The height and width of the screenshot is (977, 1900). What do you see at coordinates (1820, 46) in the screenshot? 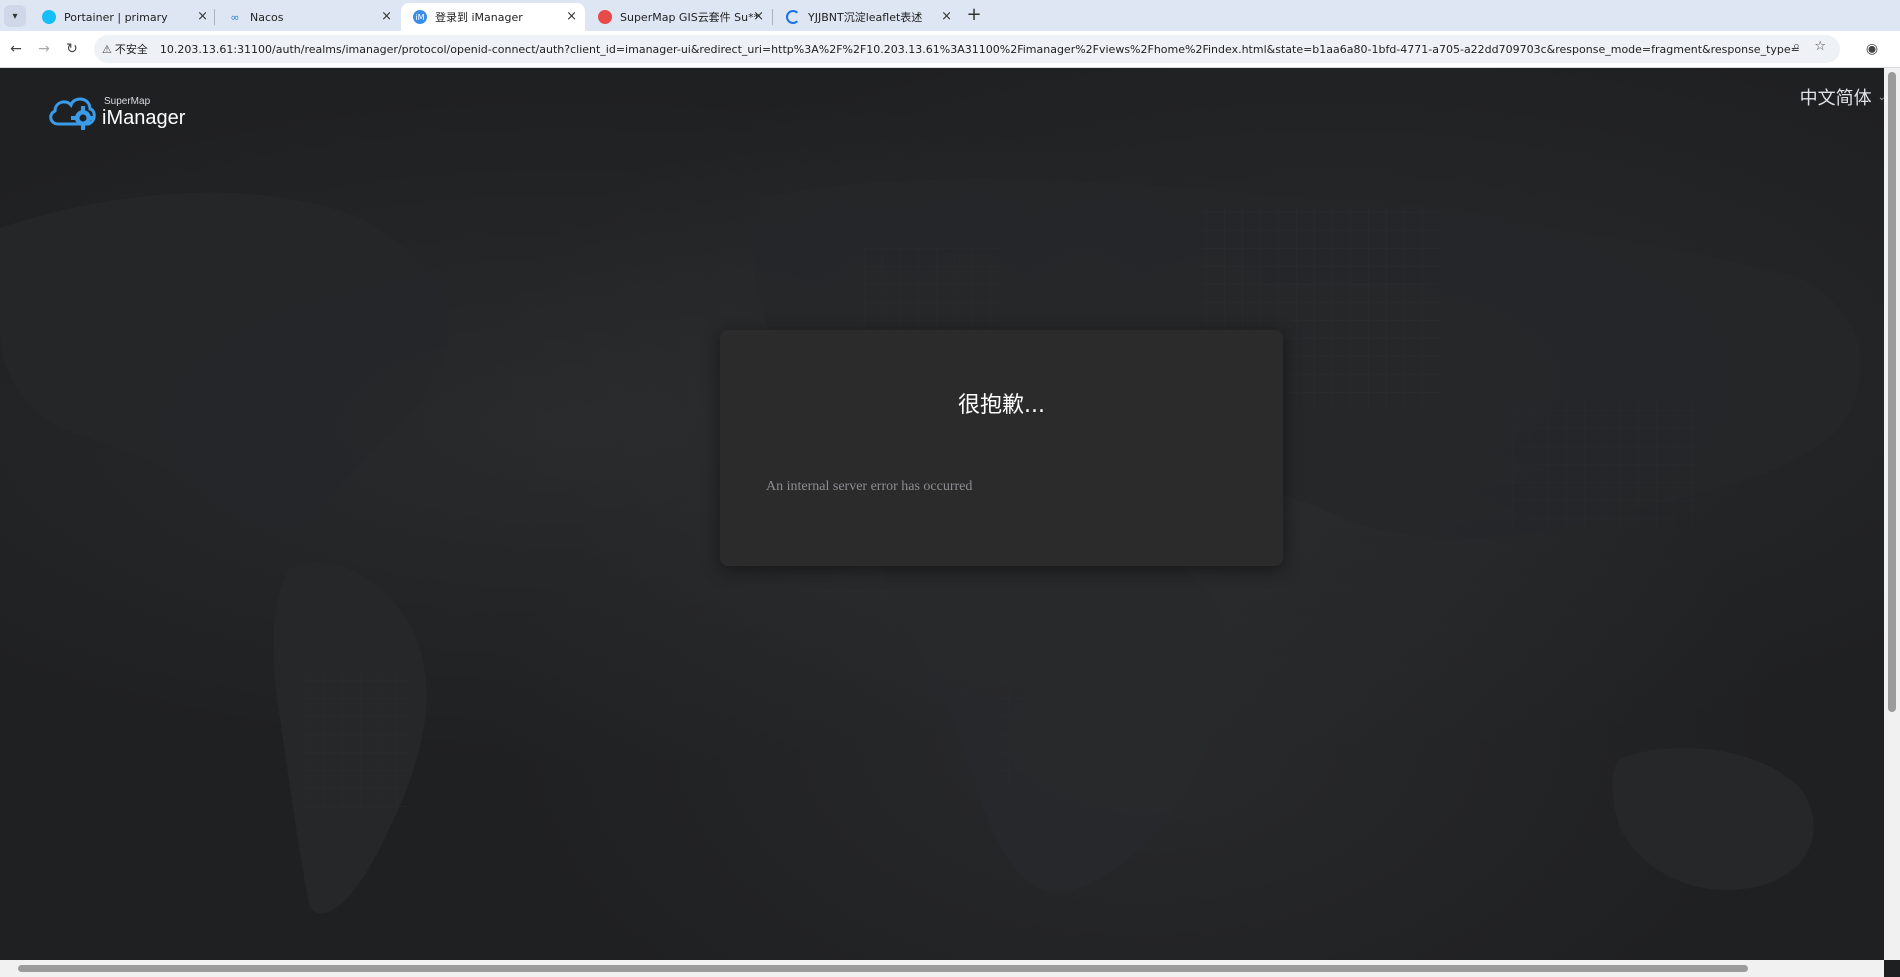
I see `bookmark-star-icon: ☆` at bounding box center [1820, 46].